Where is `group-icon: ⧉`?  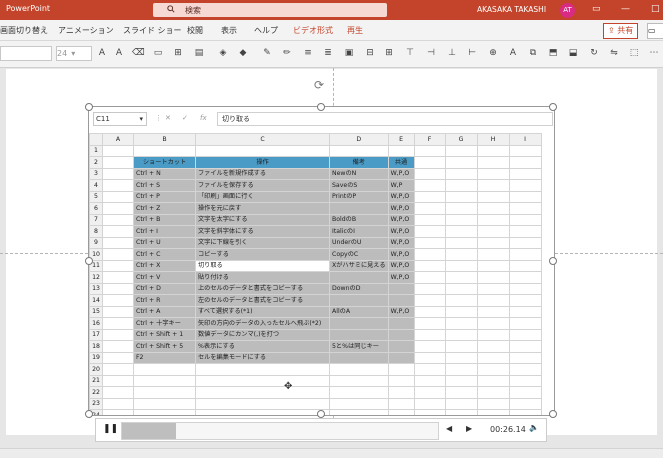 group-icon: ⧉ is located at coordinates (533, 53).